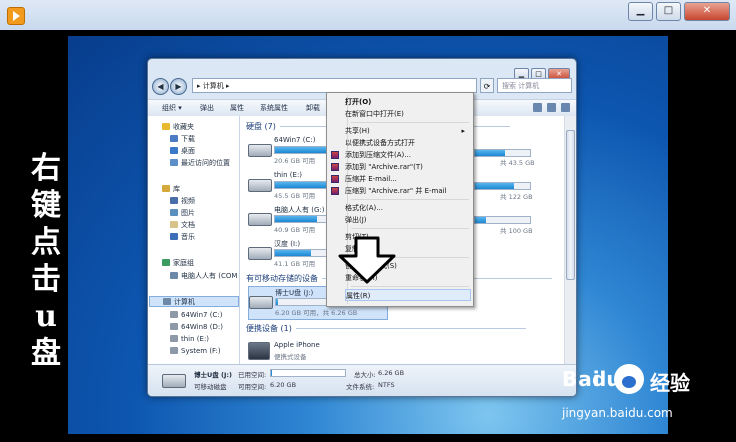 This screenshot has height=442, width=736. Describe the element at coordinates (182, 201) in the screenshot. I see `nav-item-videos: 视频` at that location.